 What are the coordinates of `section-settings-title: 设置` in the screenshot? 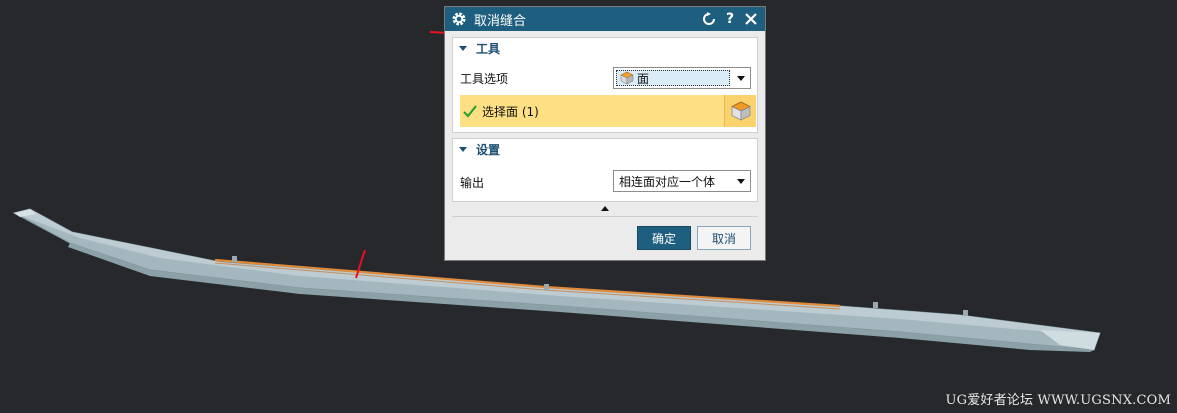 It's located at (488, 149).